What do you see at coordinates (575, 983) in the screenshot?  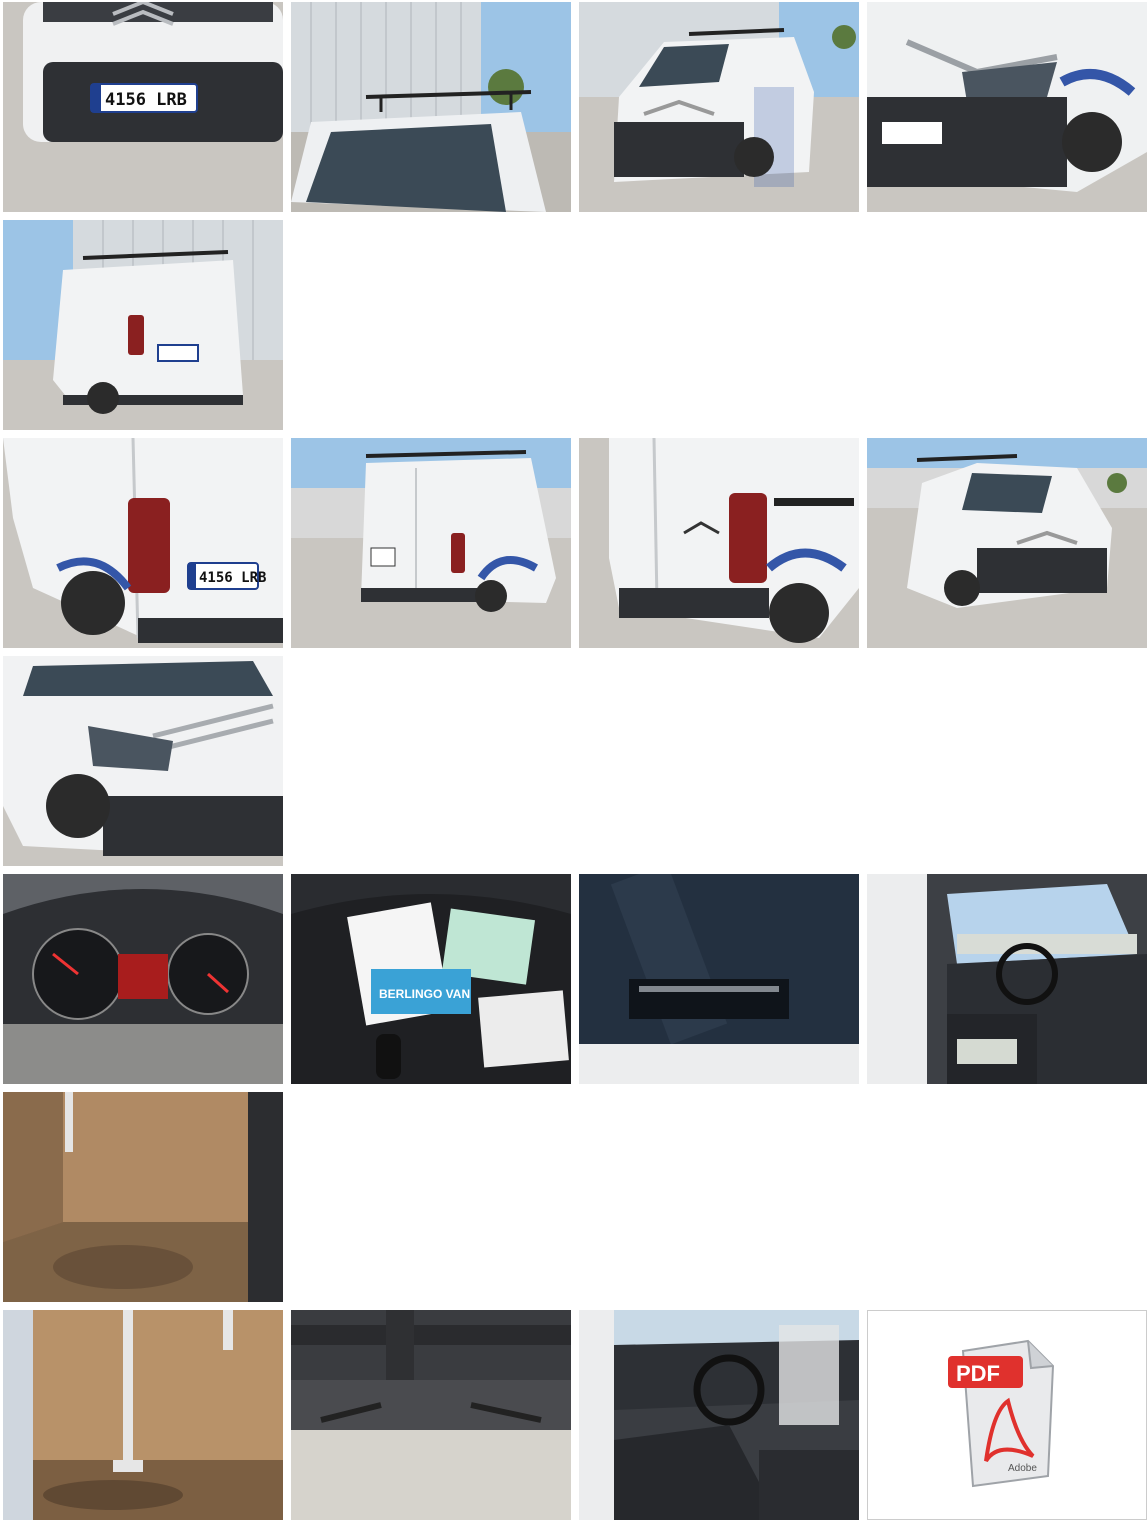 I see `gallery-row: BERLINGO VAN` at bounding box center [575, 983].